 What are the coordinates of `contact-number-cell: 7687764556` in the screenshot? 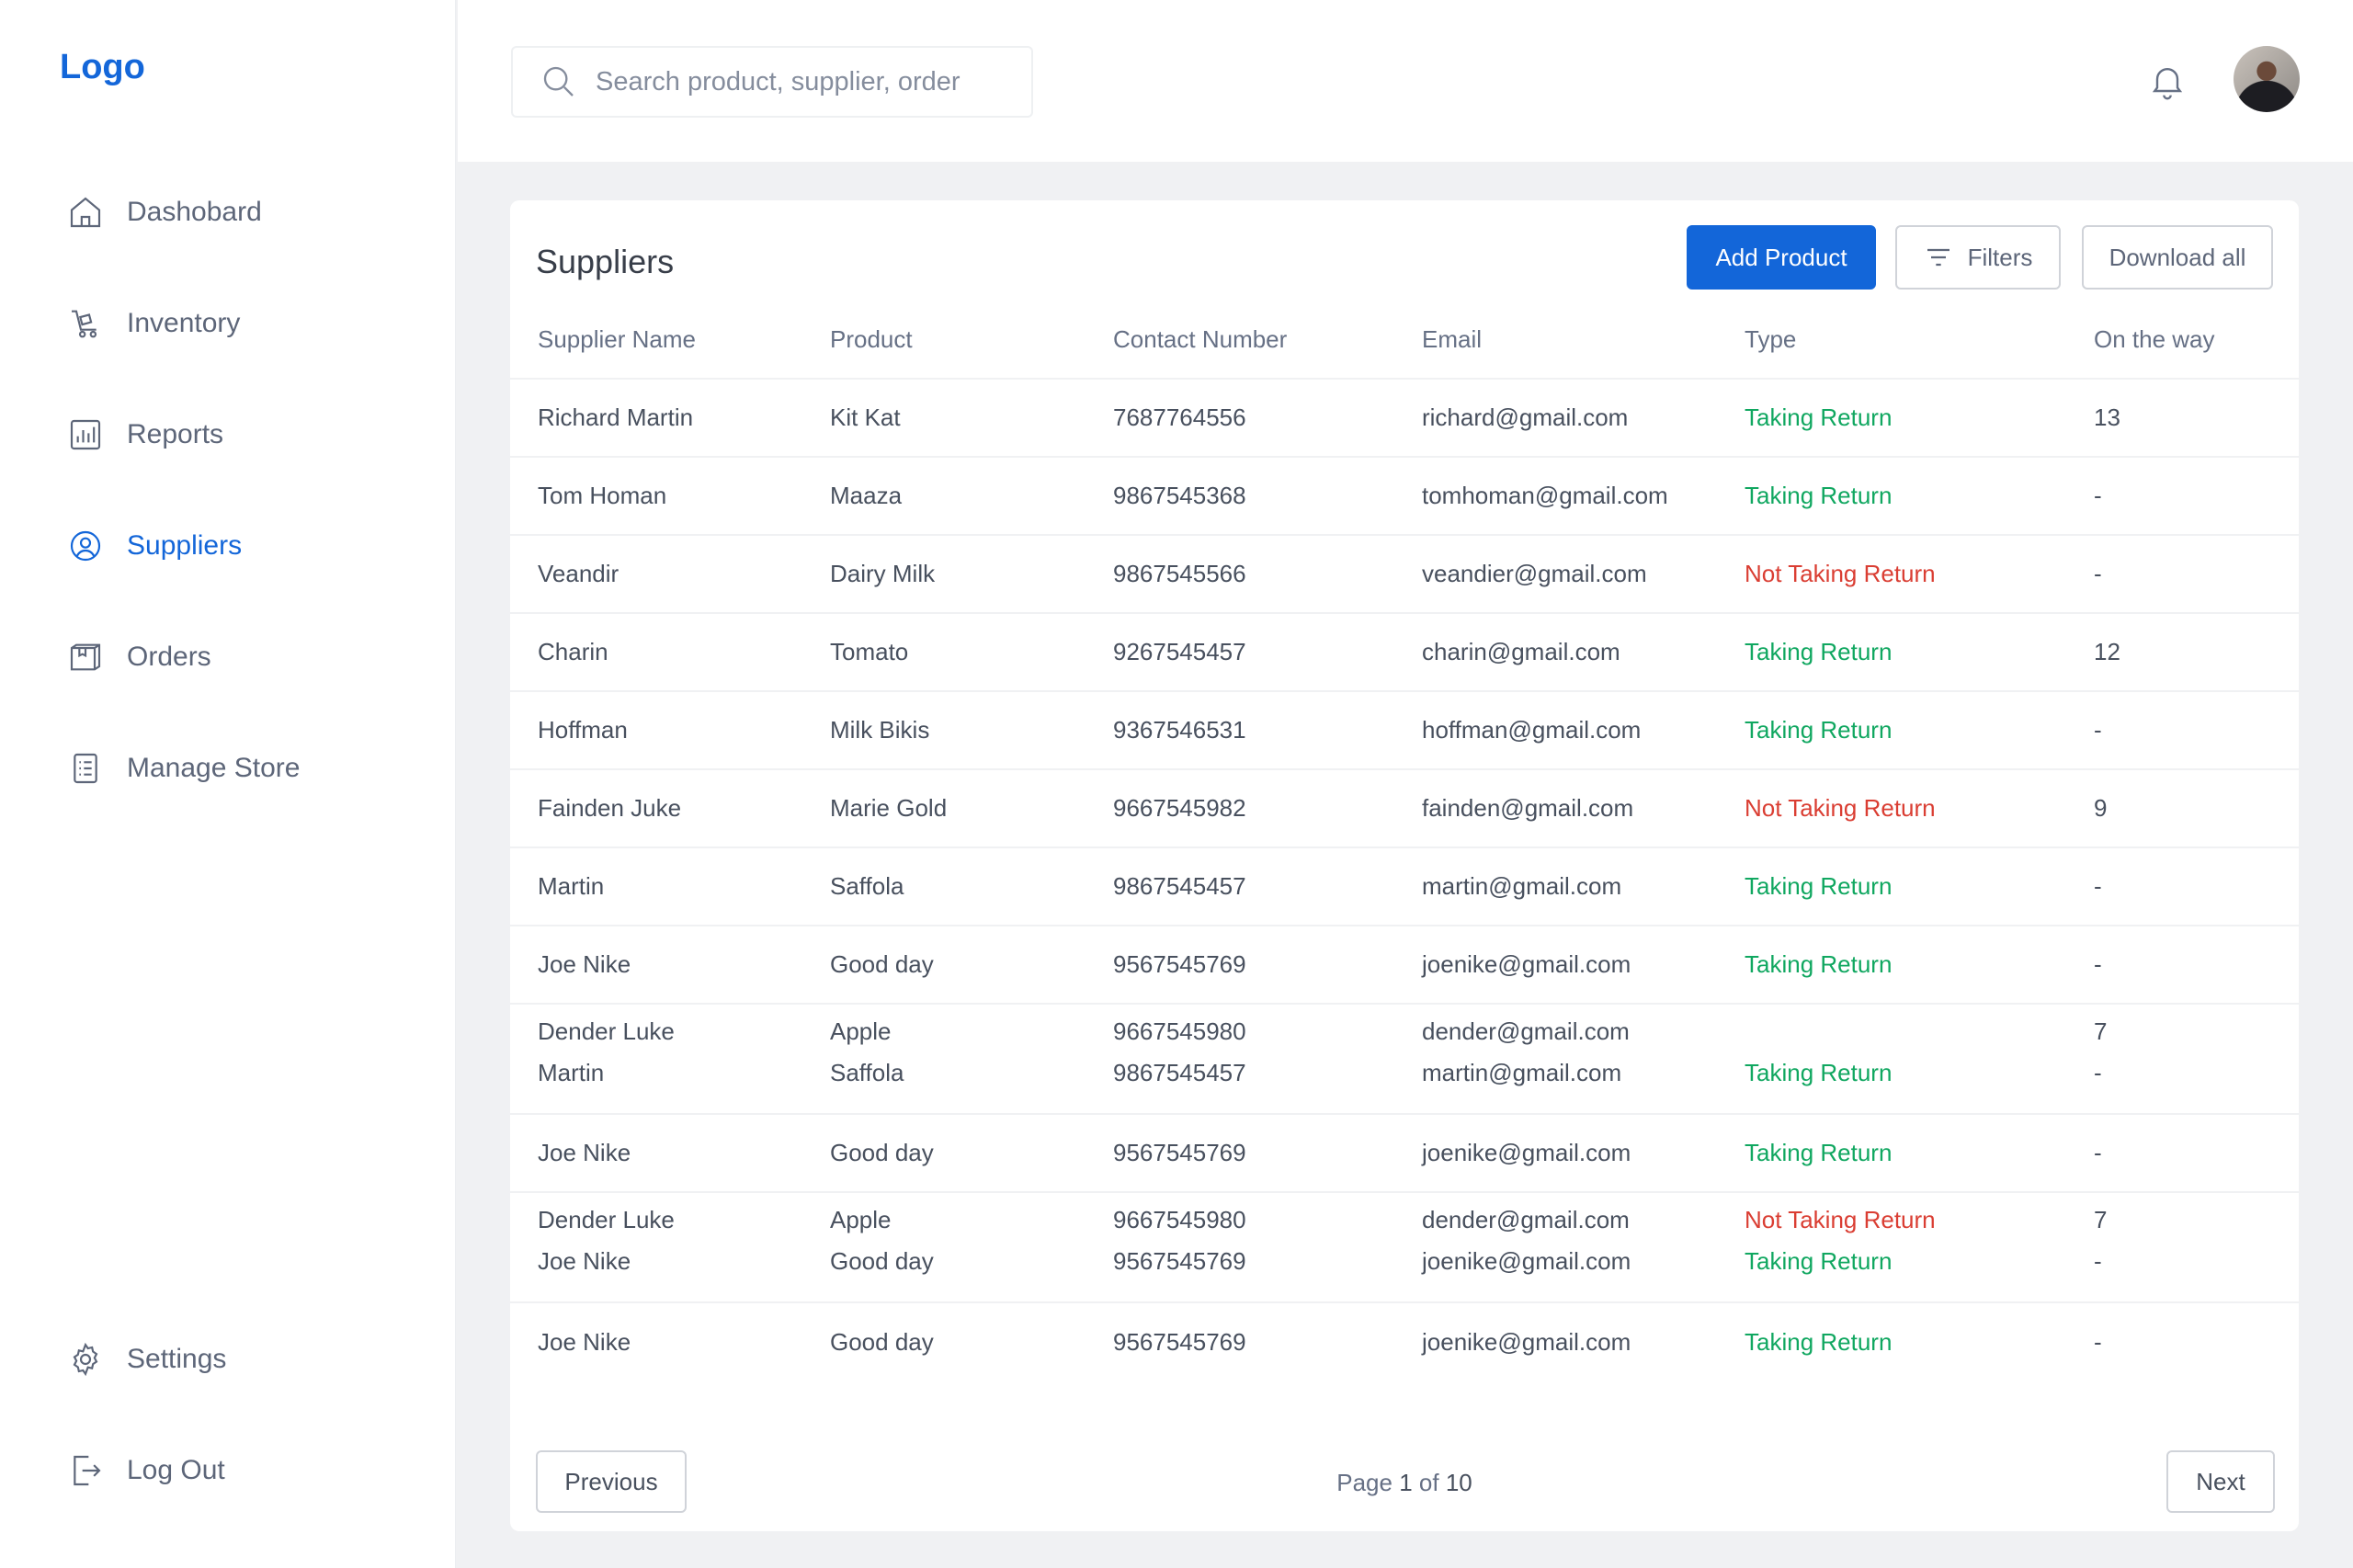 It's located at (1267, 418).